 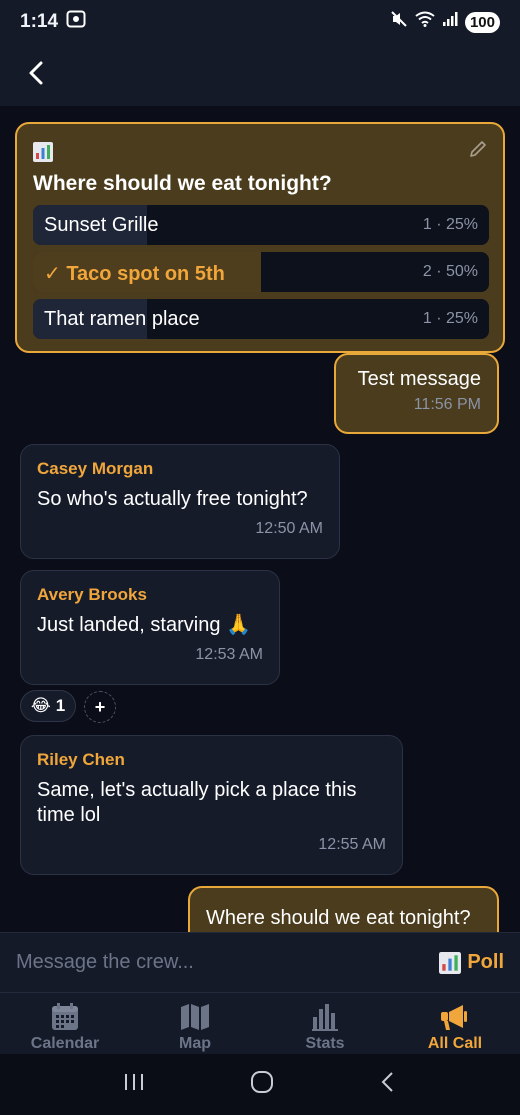 I want to click on system-nav-bar, so click(x=260, y=1084).